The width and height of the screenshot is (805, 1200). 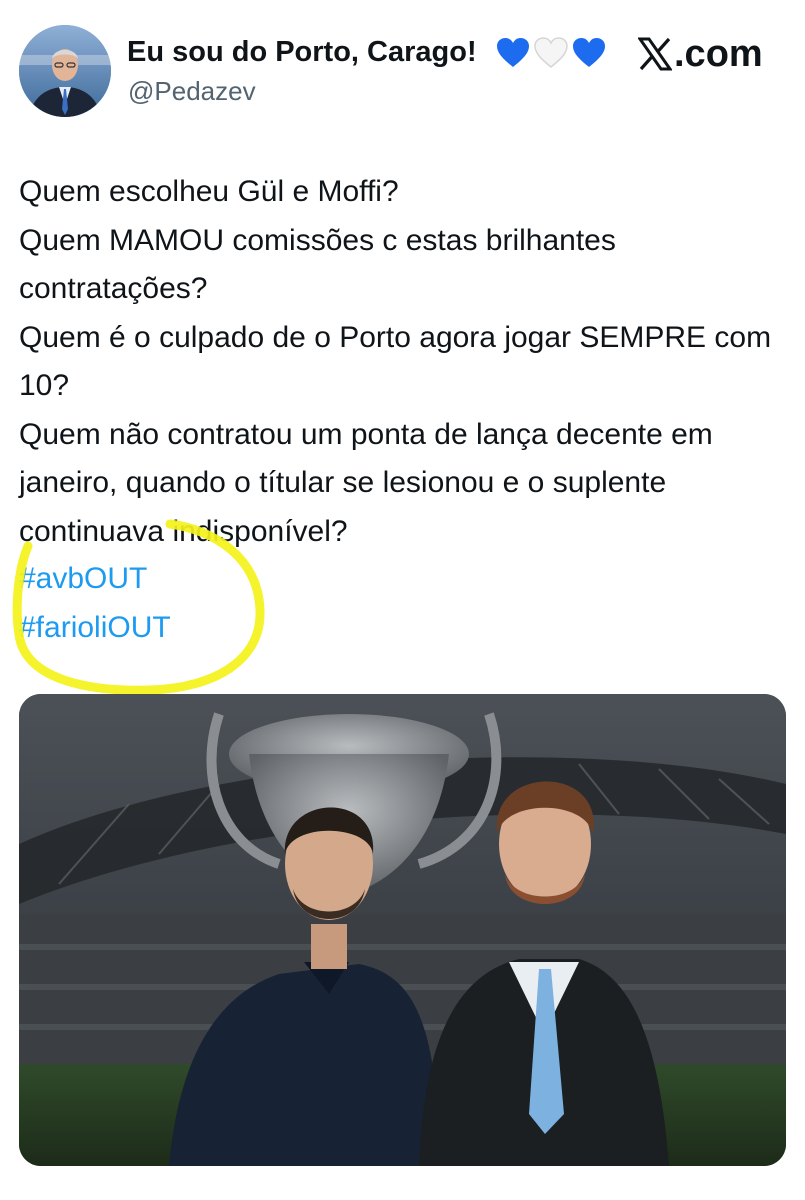 What do you see at coordinates (95, 579) in the screenshot?
I see `hashtag-avbout: #avbOUT` at bounding box center [95, 579].